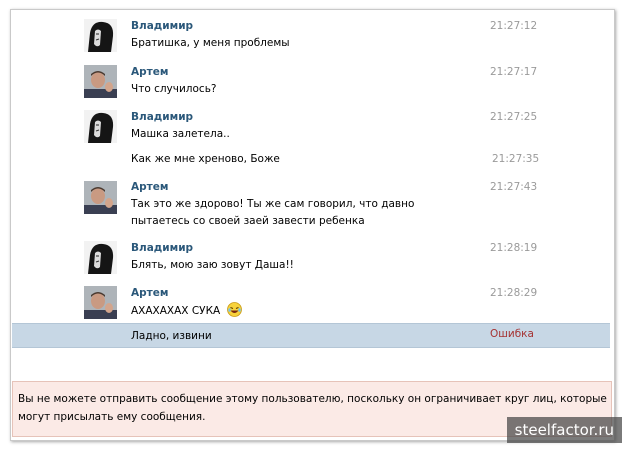  I want to click on message-text: АХАХАХАХ СУКА, so click(176, 311).